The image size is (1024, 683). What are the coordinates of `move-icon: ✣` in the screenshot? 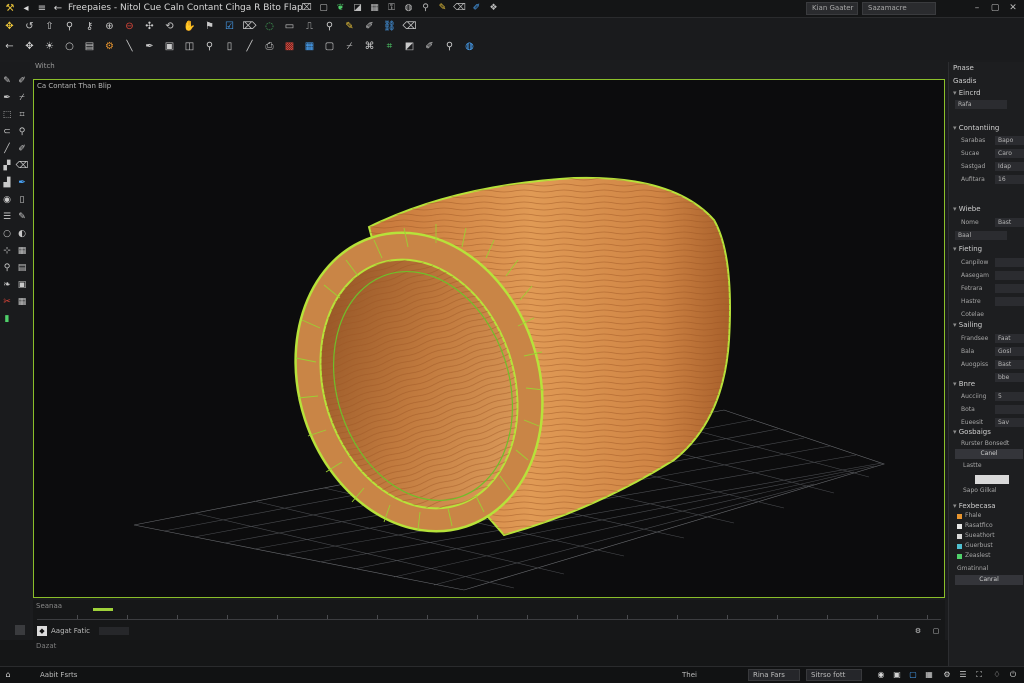 It's located at (149, 26).